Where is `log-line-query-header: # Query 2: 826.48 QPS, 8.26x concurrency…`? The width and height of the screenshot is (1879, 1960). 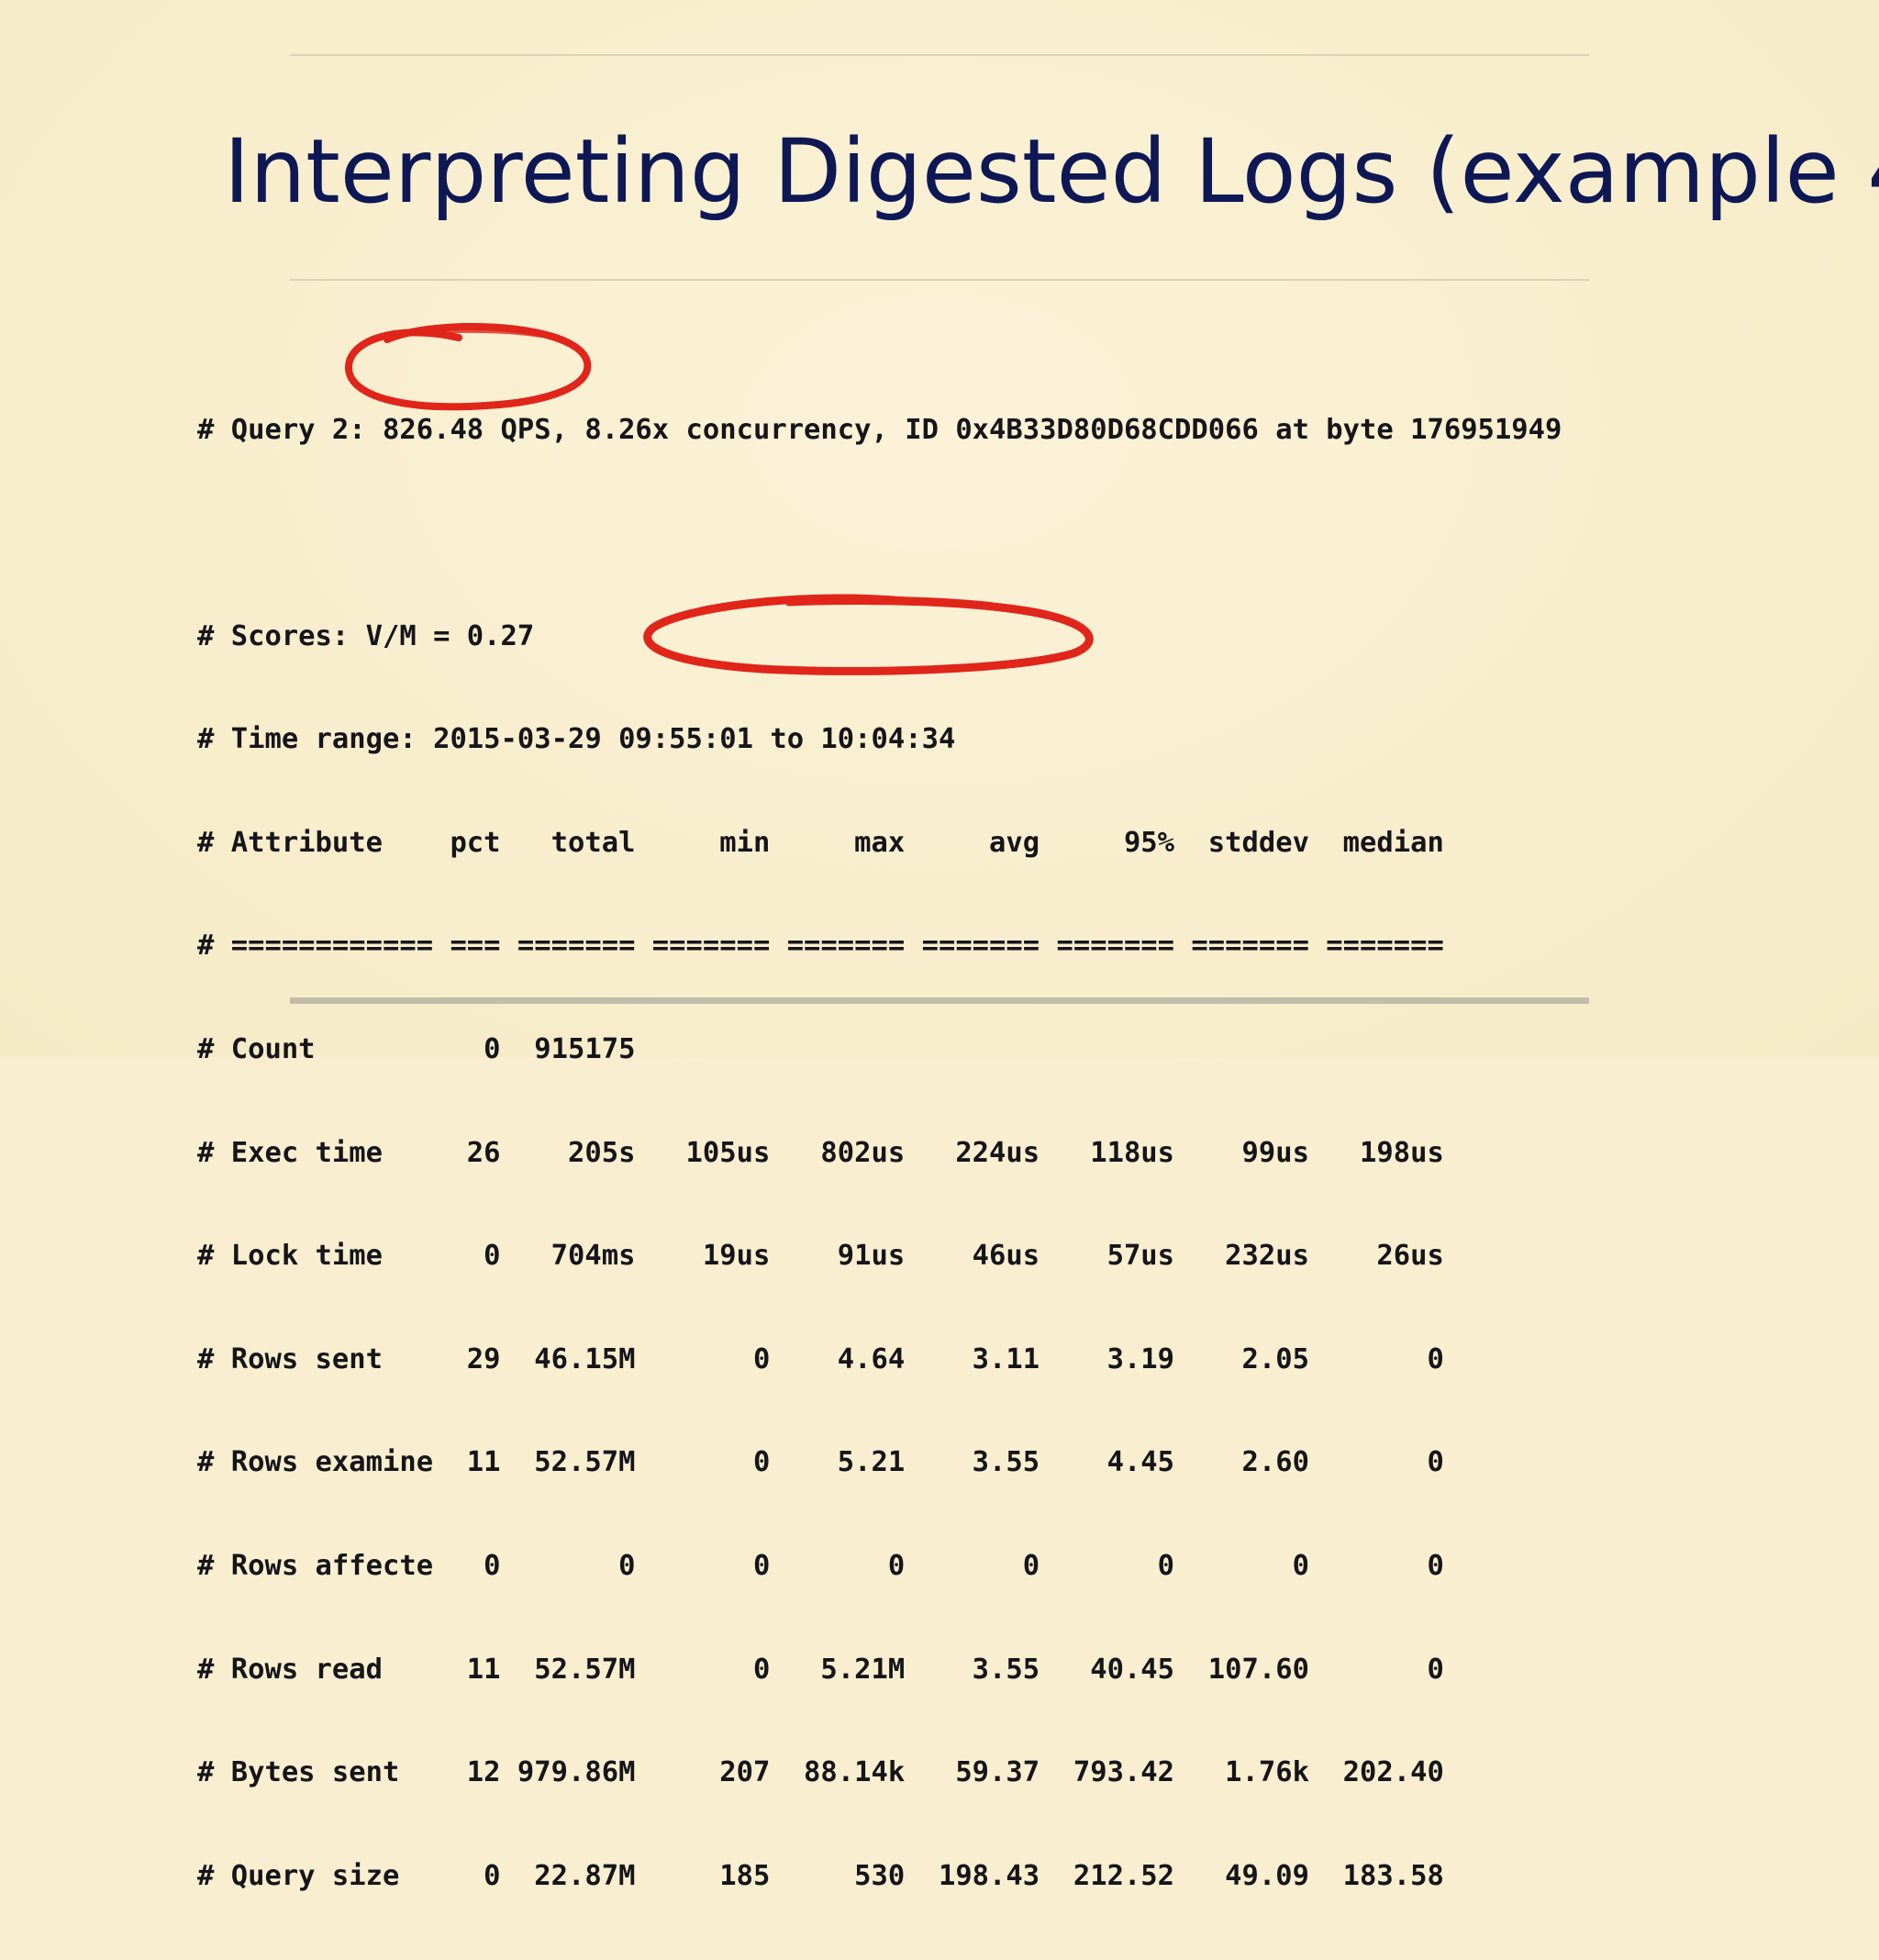
log-line-query-header: # Query 2: 826.48 QPS, 8.26x concurrency… is located at coordinates (879, 430).